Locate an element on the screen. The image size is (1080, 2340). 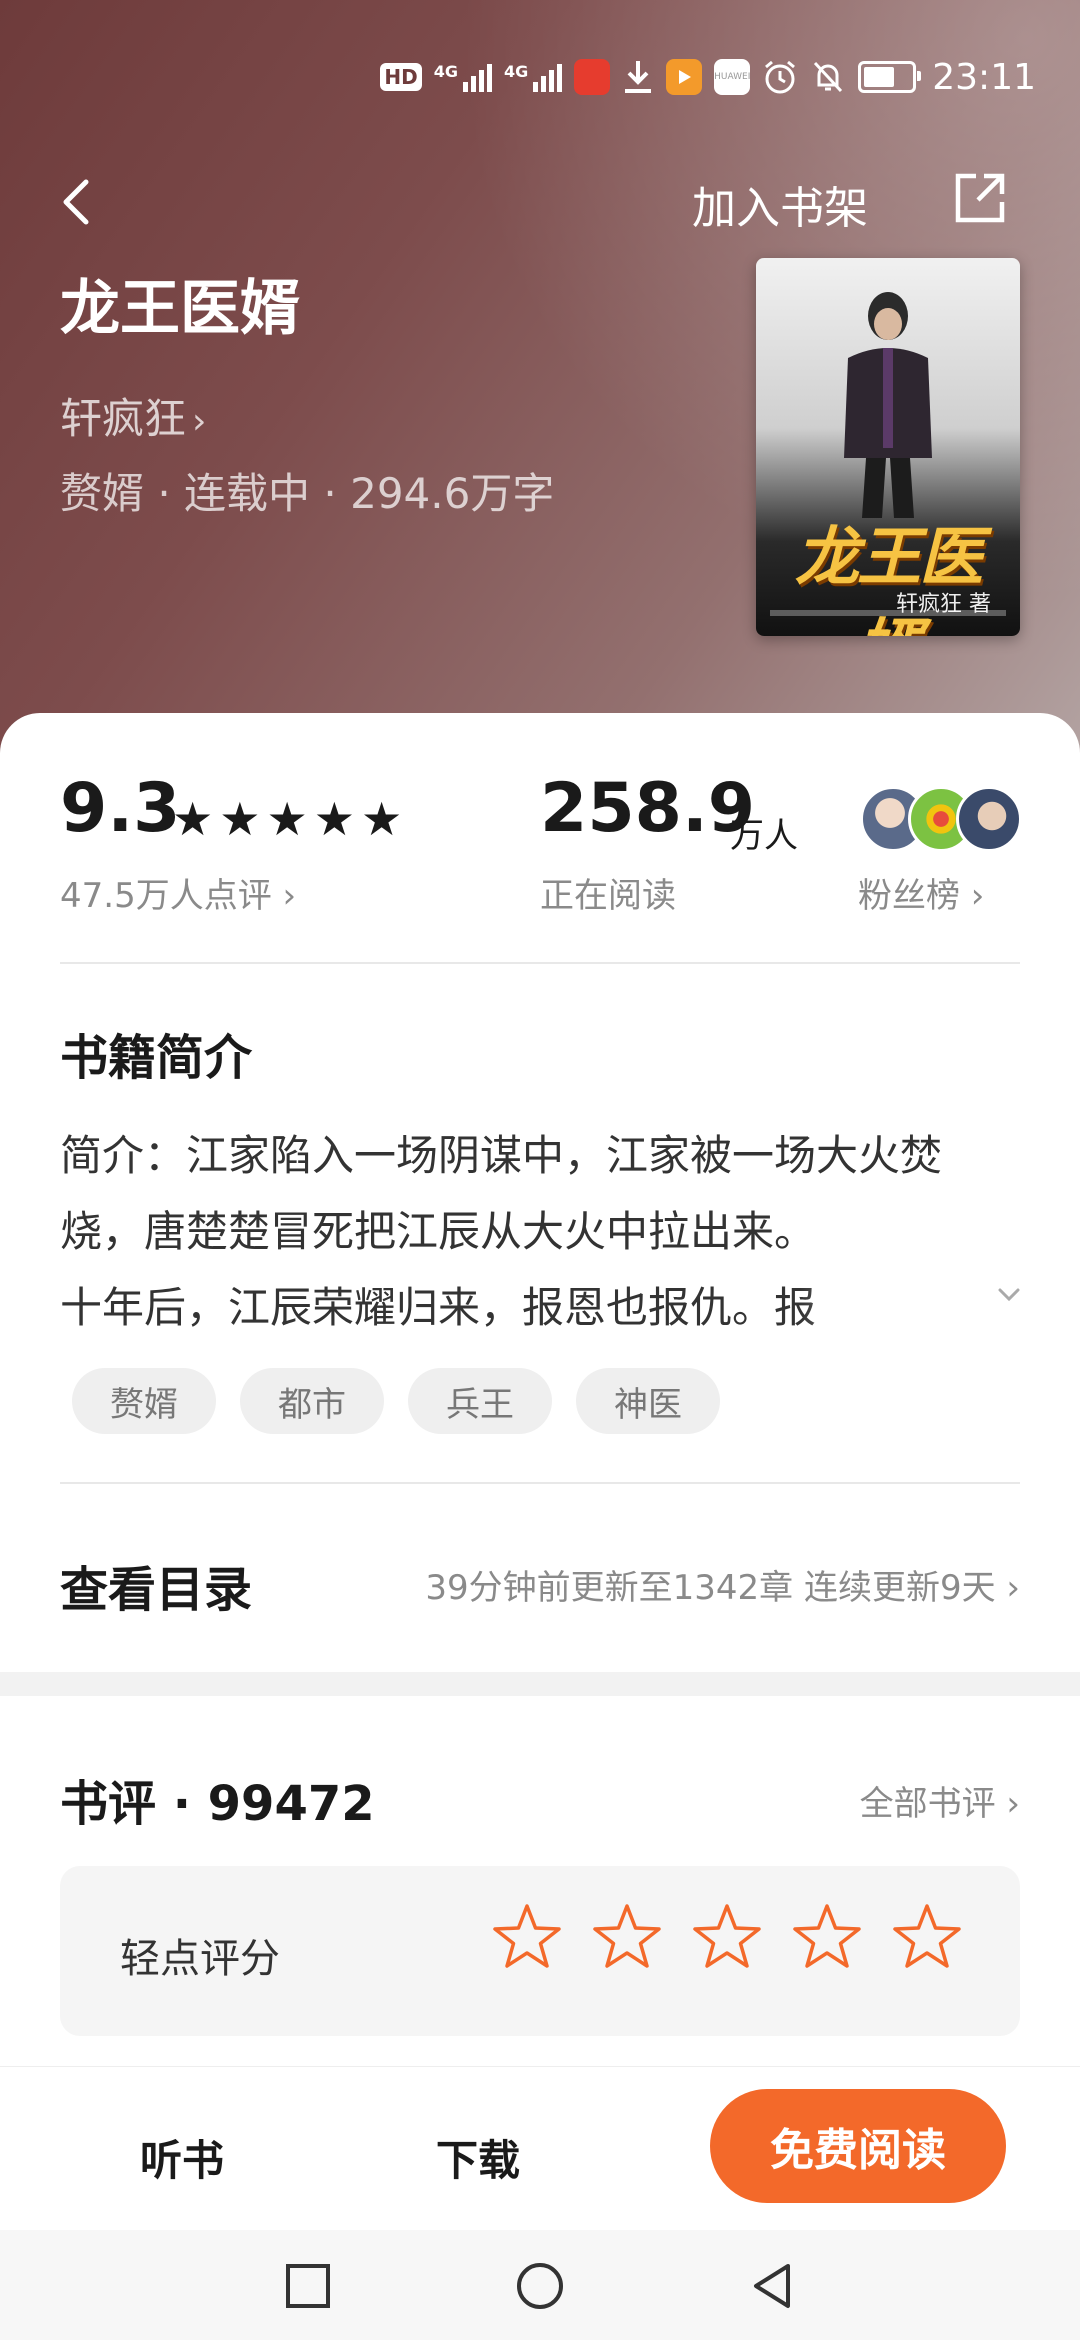
catalog-heading: 查看目录 is located at coordinates (156, 1585).